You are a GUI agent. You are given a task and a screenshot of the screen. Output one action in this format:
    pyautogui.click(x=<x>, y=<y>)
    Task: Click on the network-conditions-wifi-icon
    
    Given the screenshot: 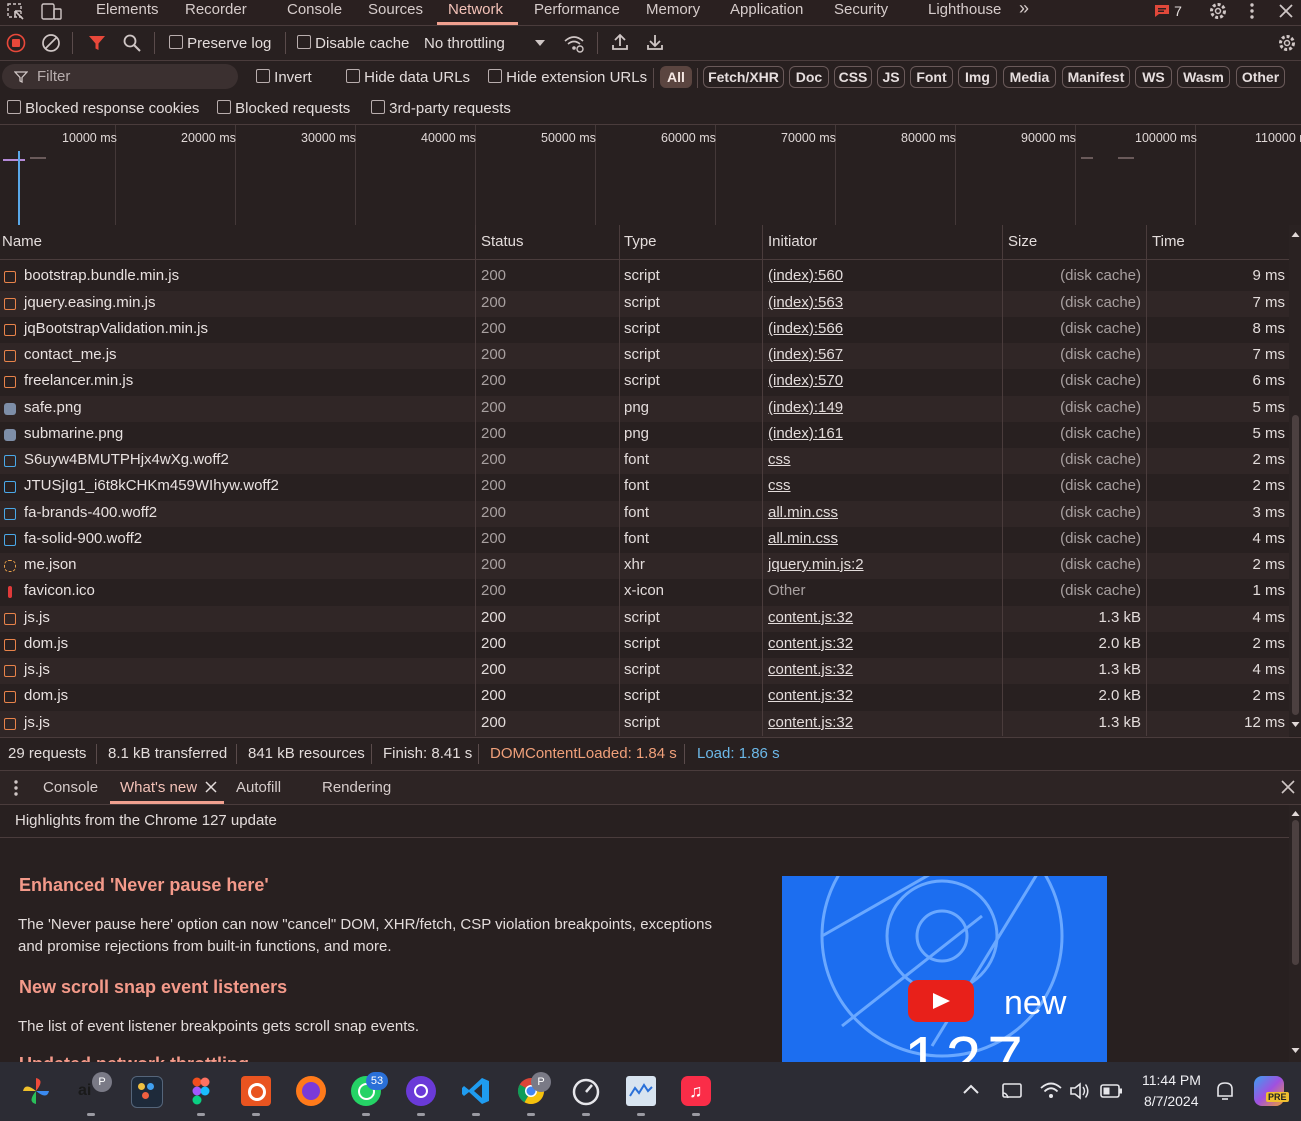 What is the action you would take?
    pyautogui.click(x=574, y=43)
    